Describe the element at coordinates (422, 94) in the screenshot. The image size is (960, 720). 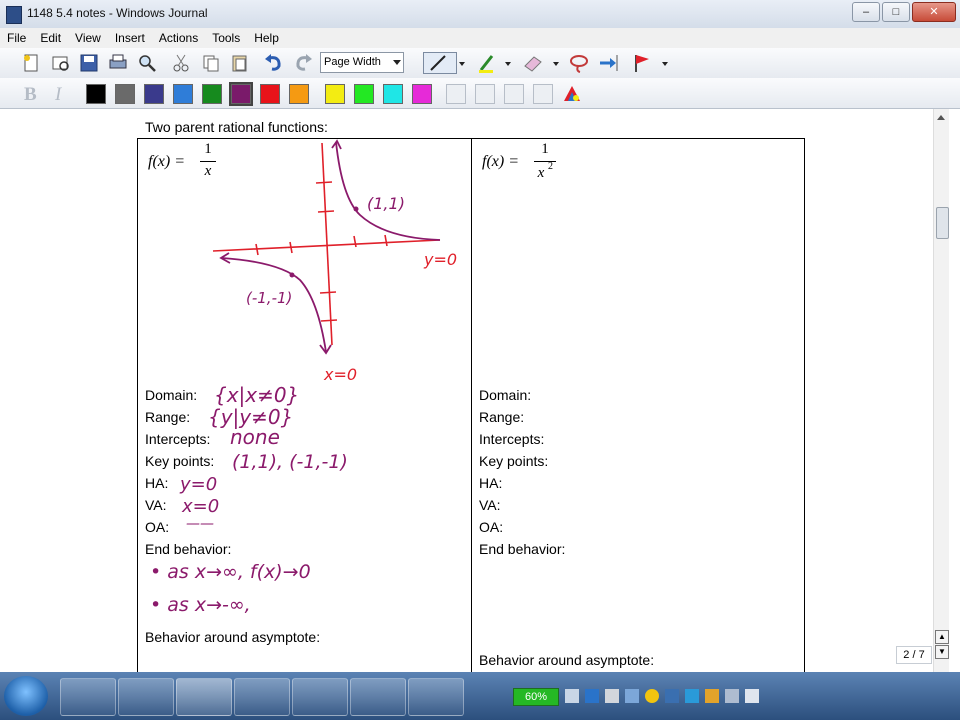
I see `color-swatch-magenta` at that location.